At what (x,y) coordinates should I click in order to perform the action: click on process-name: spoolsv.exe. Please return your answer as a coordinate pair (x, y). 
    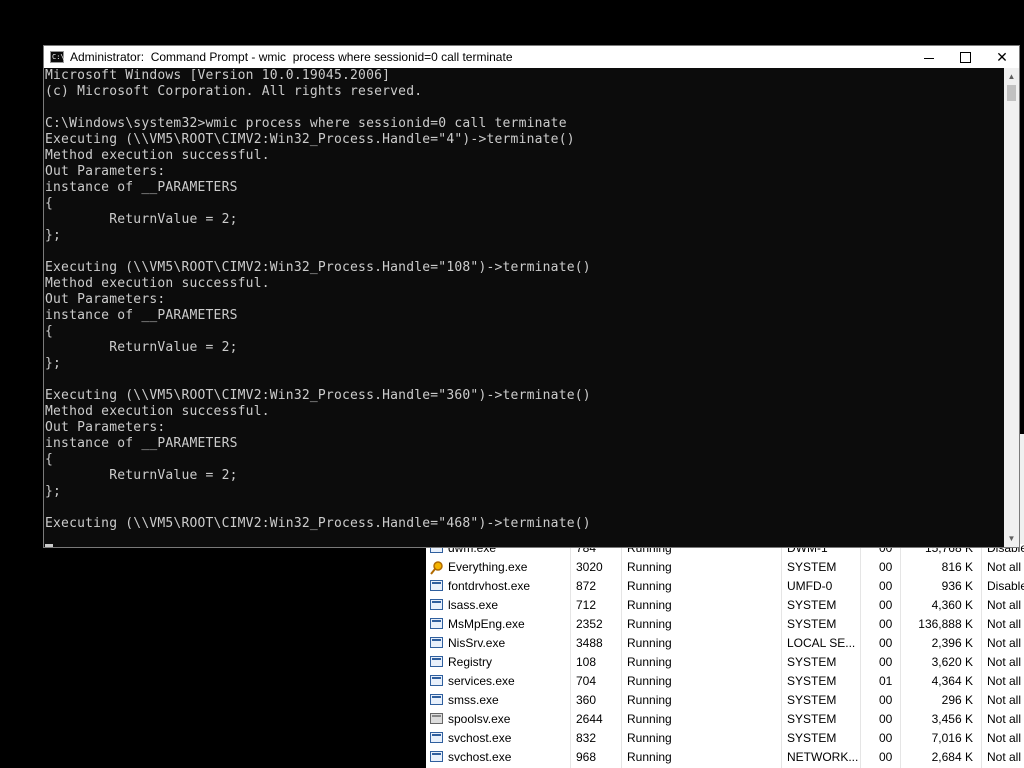
    Looking at the image, I should click on (479, 719).